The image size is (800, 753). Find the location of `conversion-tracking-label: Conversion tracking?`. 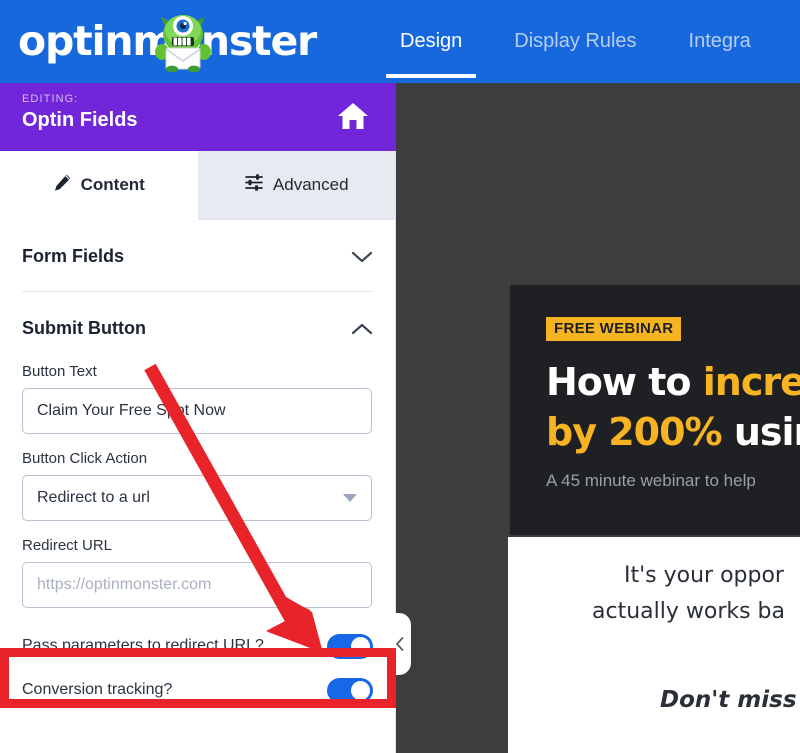

conversion-tracking-label: Conversion tracking? is located at coordinates (97, 689).